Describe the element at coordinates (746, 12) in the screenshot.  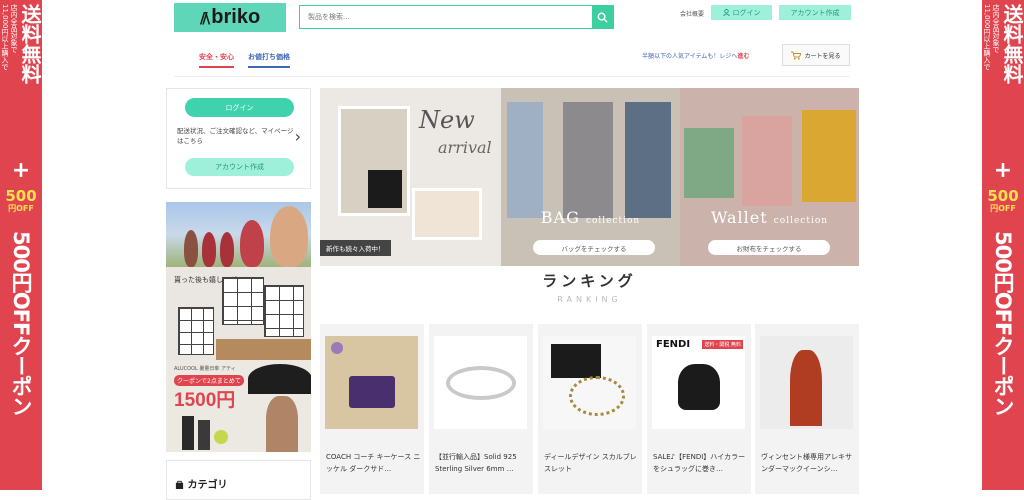
I see `header-login-label: ログイン` at that location.